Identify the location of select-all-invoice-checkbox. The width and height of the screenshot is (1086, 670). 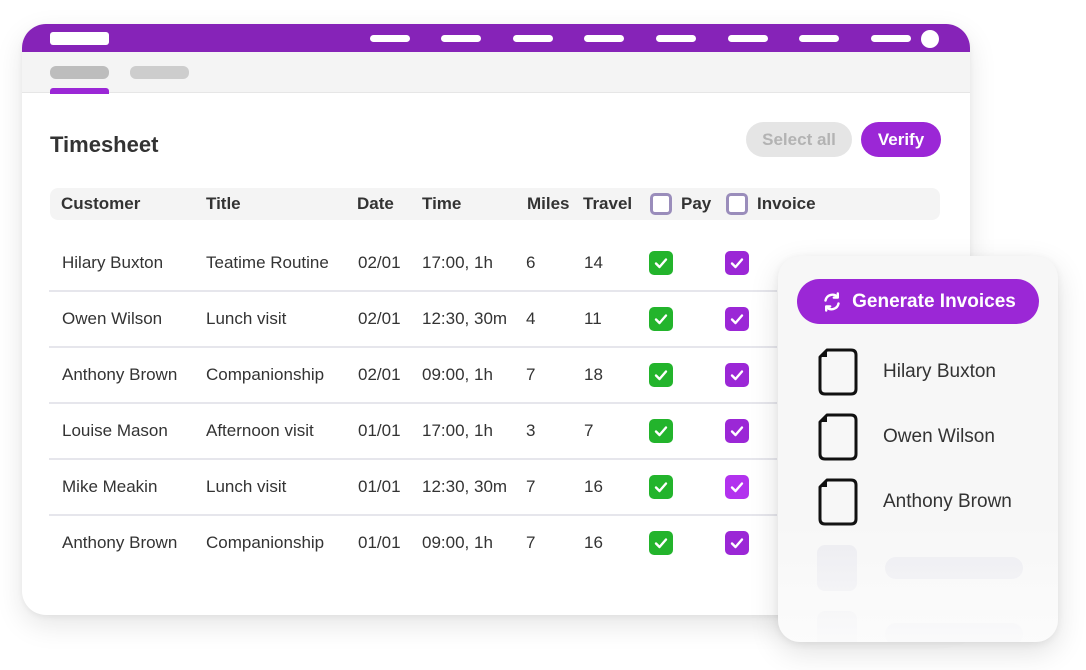
(737, 204).